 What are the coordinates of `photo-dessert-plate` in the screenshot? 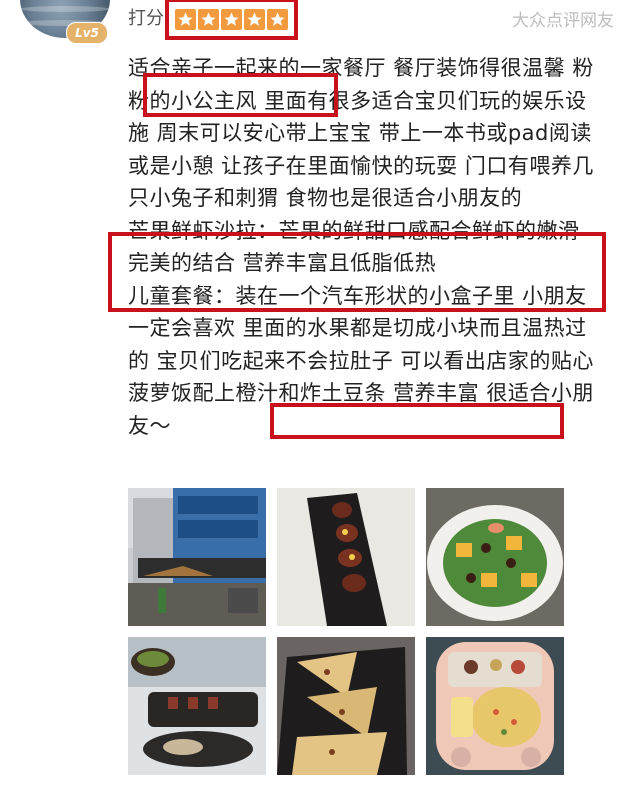 It's located at (197, 706).